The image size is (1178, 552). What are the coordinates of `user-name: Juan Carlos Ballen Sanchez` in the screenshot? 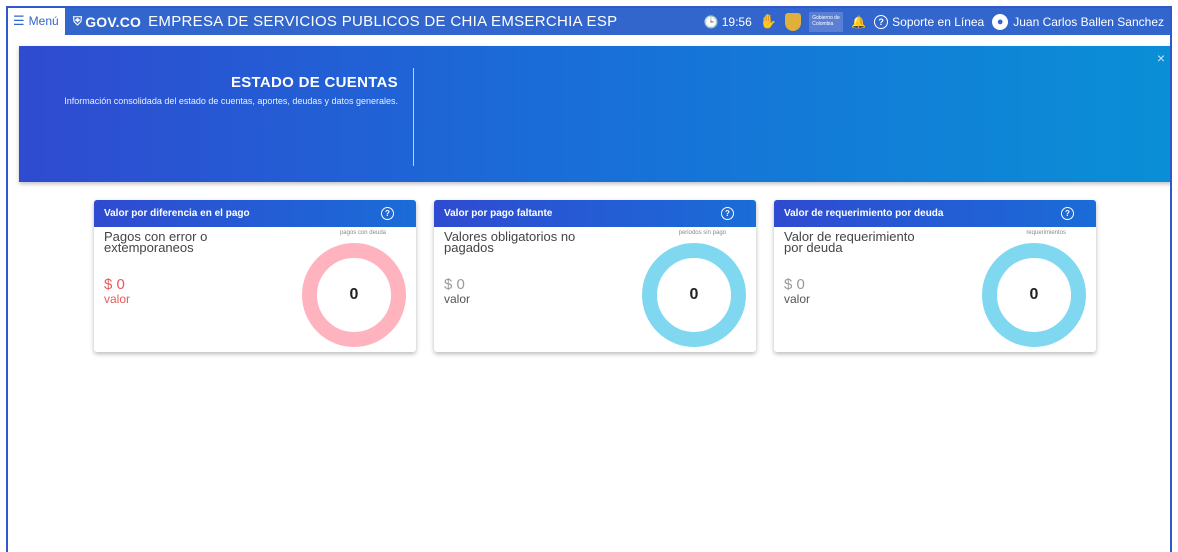 It's located at (1088, 21).